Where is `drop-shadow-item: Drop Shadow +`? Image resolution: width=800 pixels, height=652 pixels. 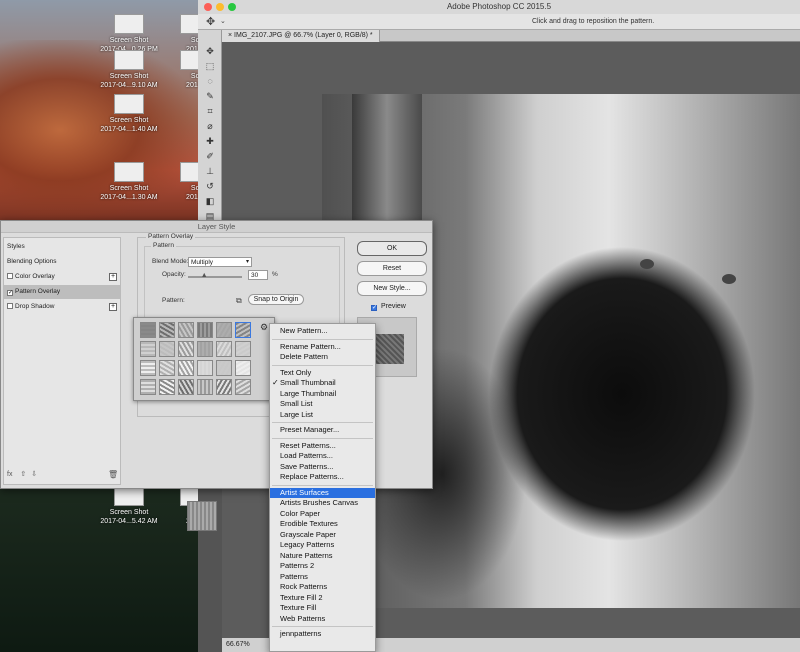 drop-shadow-item: Drop Shadow + is located at coordinates (62, 307).